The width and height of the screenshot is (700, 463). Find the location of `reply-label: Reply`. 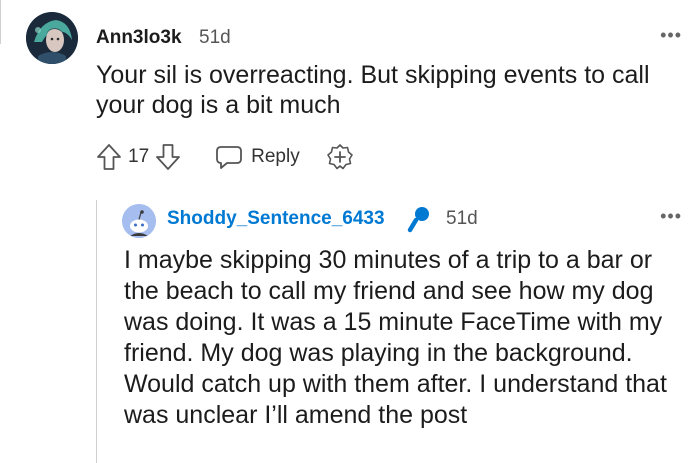

reply-label: Reply is located at coordinates (275, 156).